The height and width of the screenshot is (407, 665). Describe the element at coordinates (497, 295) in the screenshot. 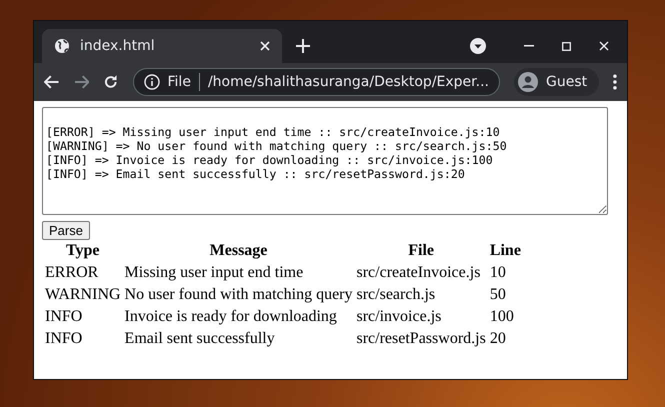

I see `table-cell-text: 50` at that location.